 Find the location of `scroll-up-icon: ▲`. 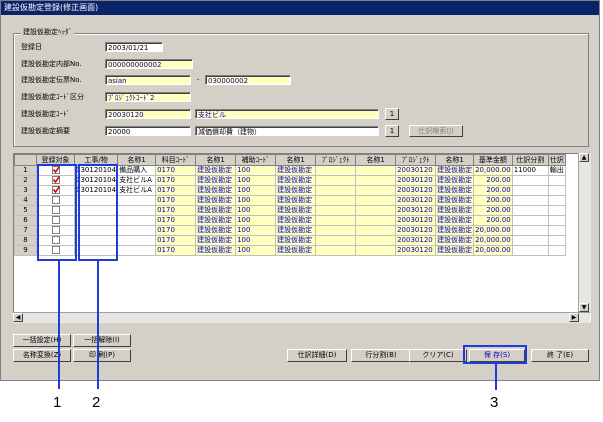

scroll-up-icon: ▲ is located at coordinates (584, 157).